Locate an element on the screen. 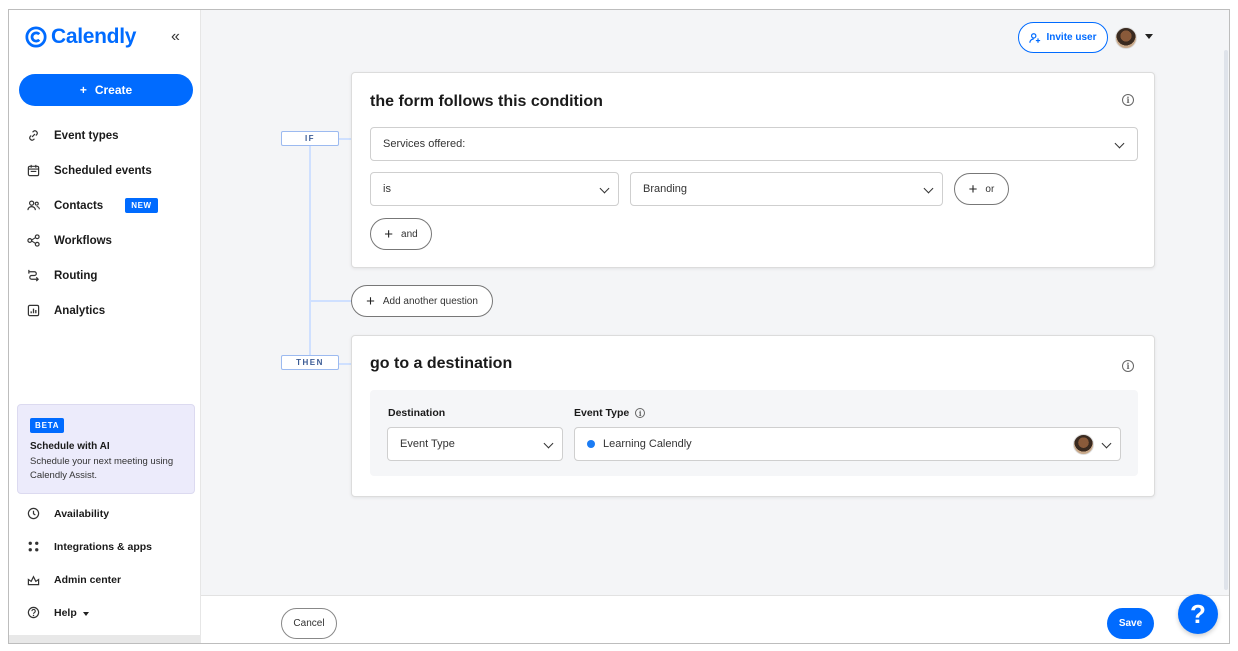 The image size is (1238, 651). sidebar-item-availability: Availability is located at coordinates (105, 513).